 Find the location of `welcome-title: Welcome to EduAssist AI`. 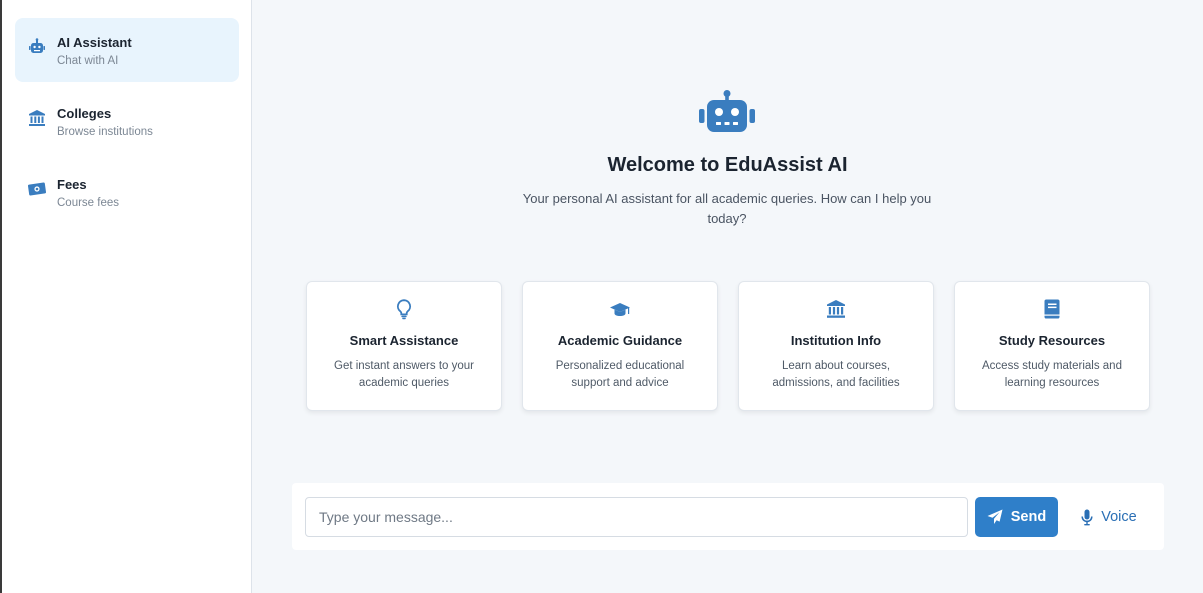

welcome-title: Welcome to EduAssist AI is located at coordinates (727, 165).